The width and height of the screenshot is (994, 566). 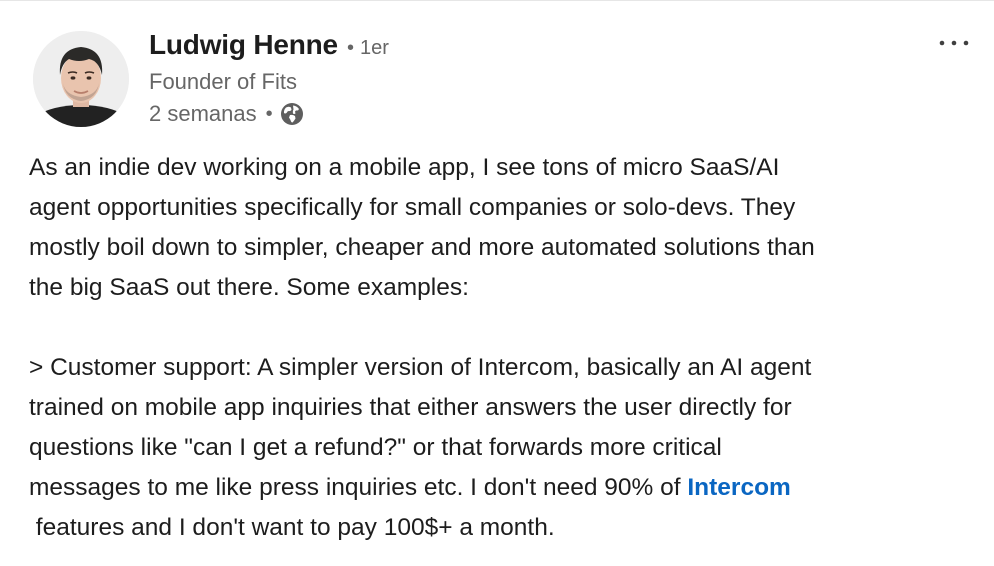 What do you see at coordinates (249, 287) in the screenshot?
I see `post-line: the big SaaS out there. Some examples:` at bounding box center [249, 287].